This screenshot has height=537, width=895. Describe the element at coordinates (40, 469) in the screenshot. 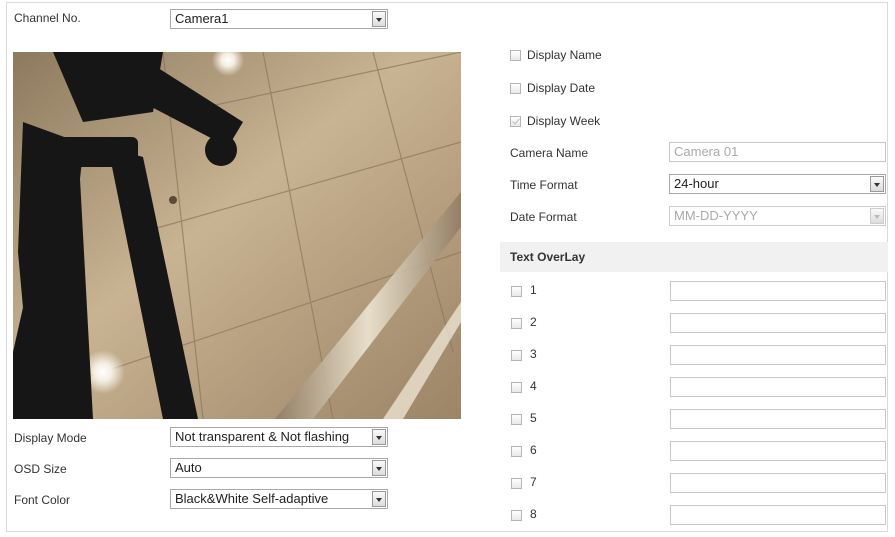

I see `osd-size-label: OSD Size` at that location.